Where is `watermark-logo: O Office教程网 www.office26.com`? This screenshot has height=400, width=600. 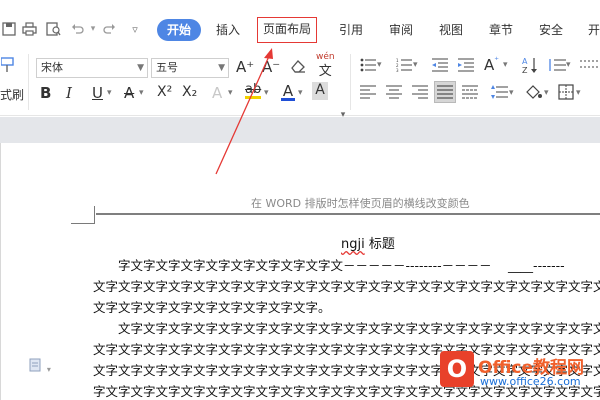
watermark-logo: O Office教程网 www.office26.com is located at coordinates (520, 372).